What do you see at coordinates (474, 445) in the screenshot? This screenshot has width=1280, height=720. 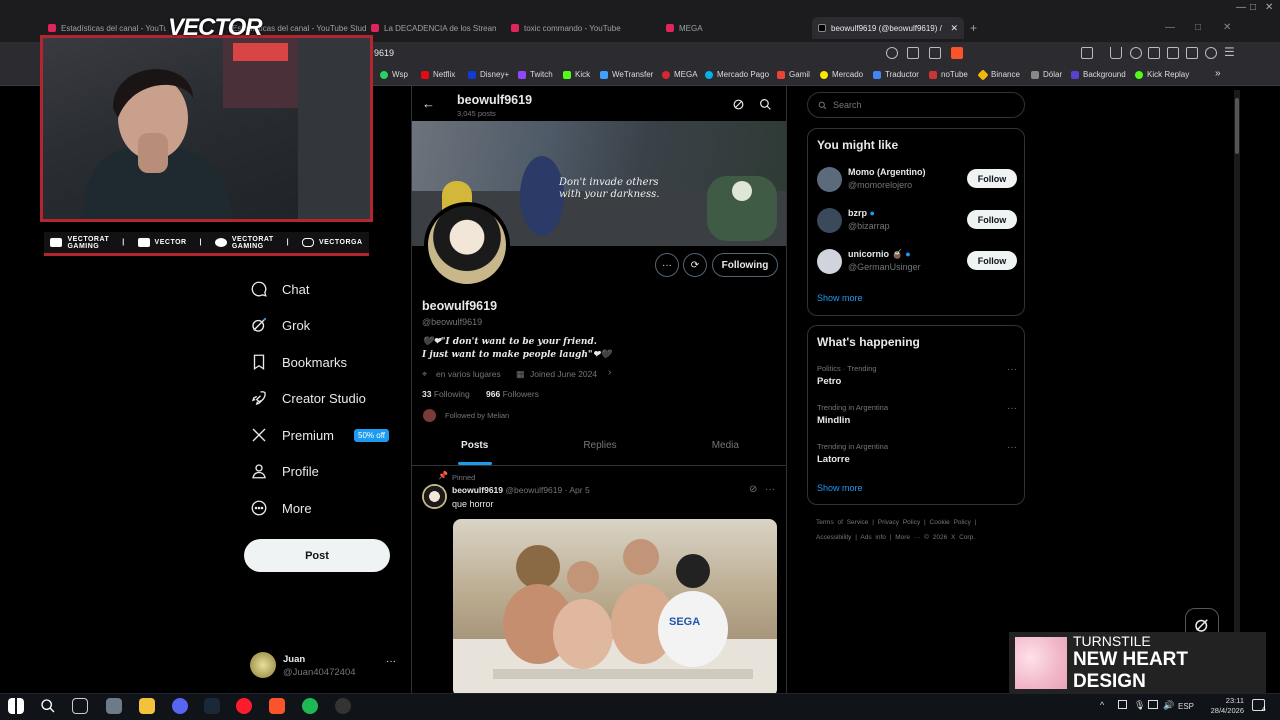 I see `tab-posts: Posts` at bounding box center [474, 445].